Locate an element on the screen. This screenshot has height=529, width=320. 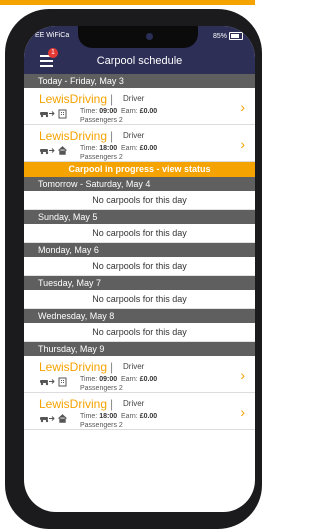
carrier-label: EE WiFiCa is located at coordinates (52, 35).